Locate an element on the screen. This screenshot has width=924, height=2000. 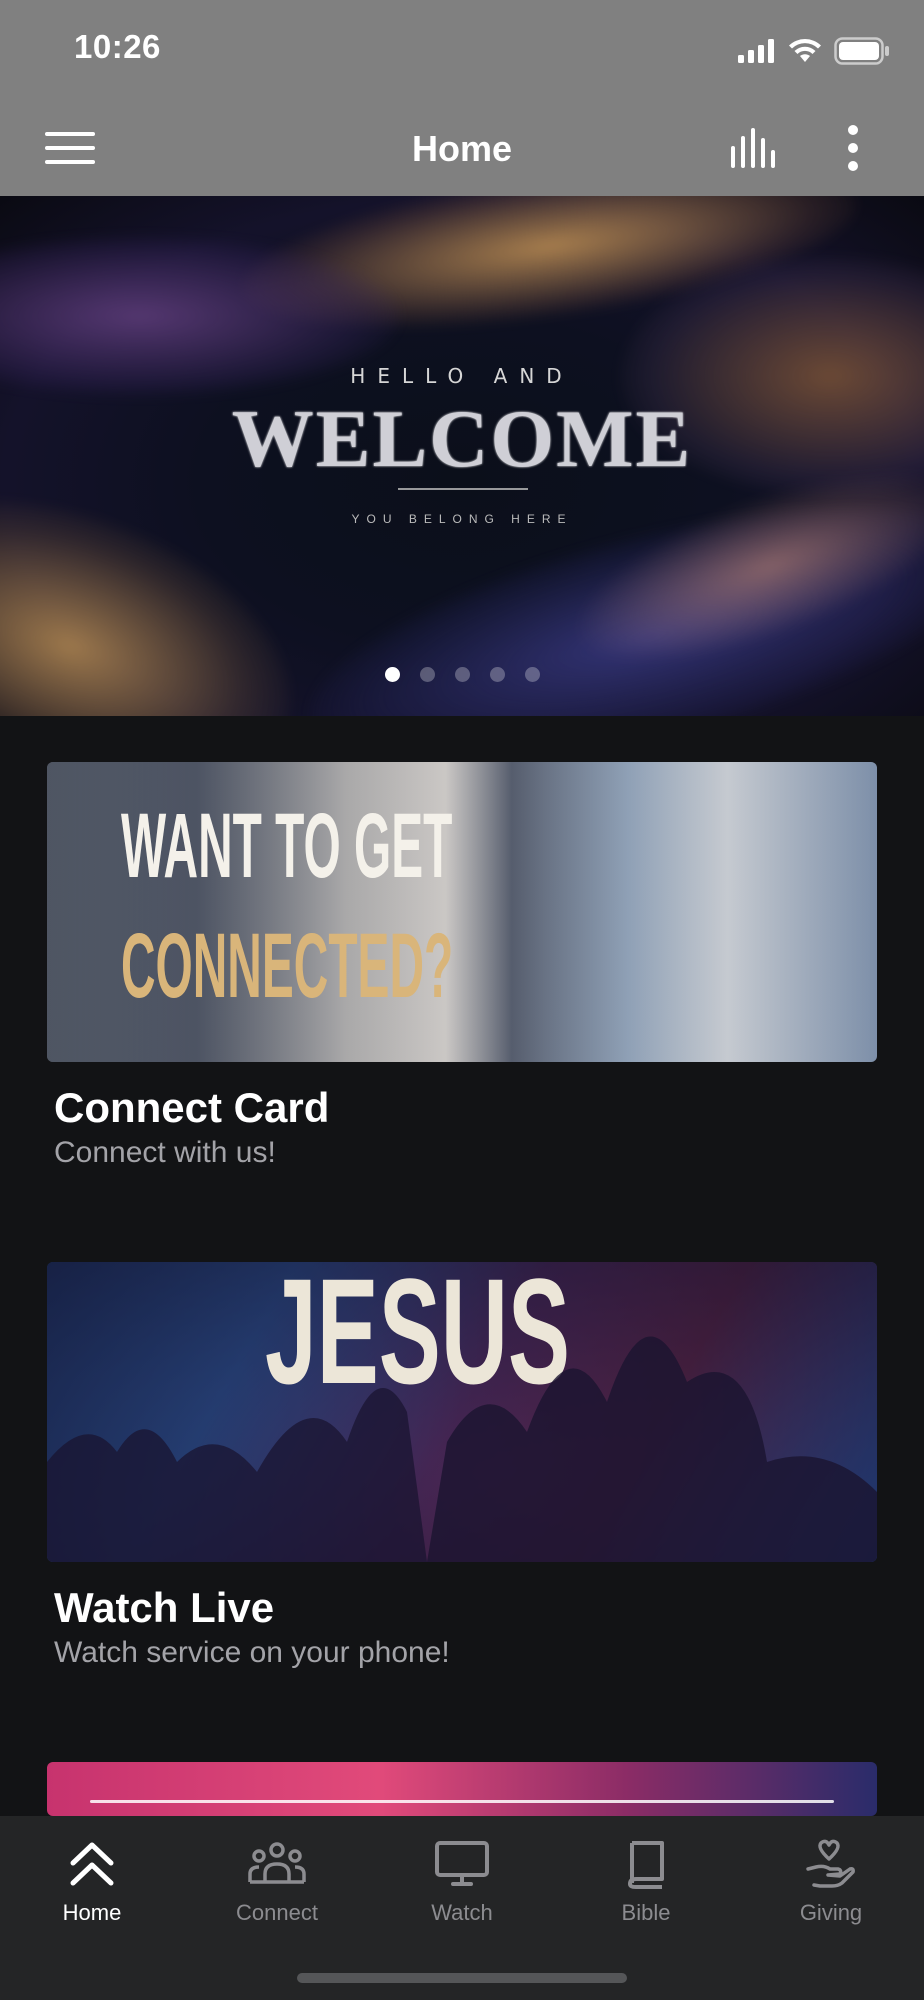
third-card is located at coordinates (462, 1789).